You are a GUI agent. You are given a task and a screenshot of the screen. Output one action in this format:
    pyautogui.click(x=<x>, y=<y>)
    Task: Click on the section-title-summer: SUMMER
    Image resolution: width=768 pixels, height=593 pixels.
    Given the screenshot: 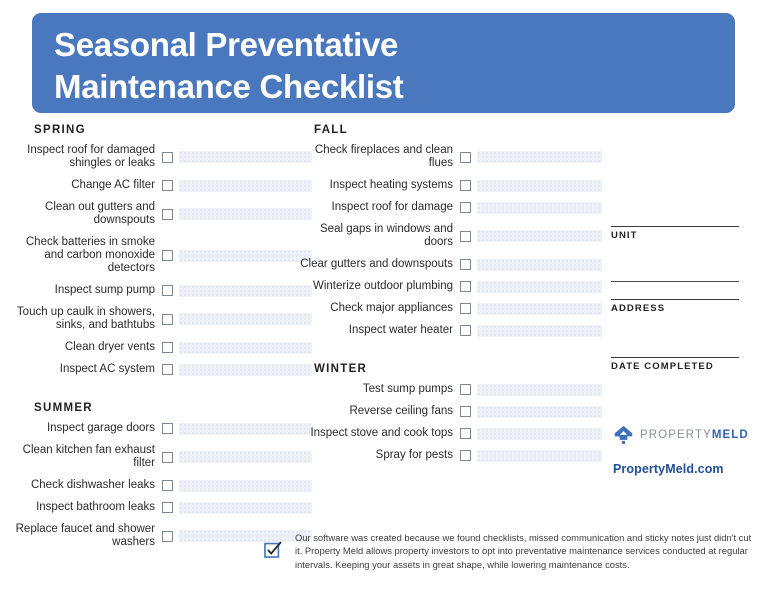 What is the action you would take?
    pyautogui.click(x=63, y=408)
    